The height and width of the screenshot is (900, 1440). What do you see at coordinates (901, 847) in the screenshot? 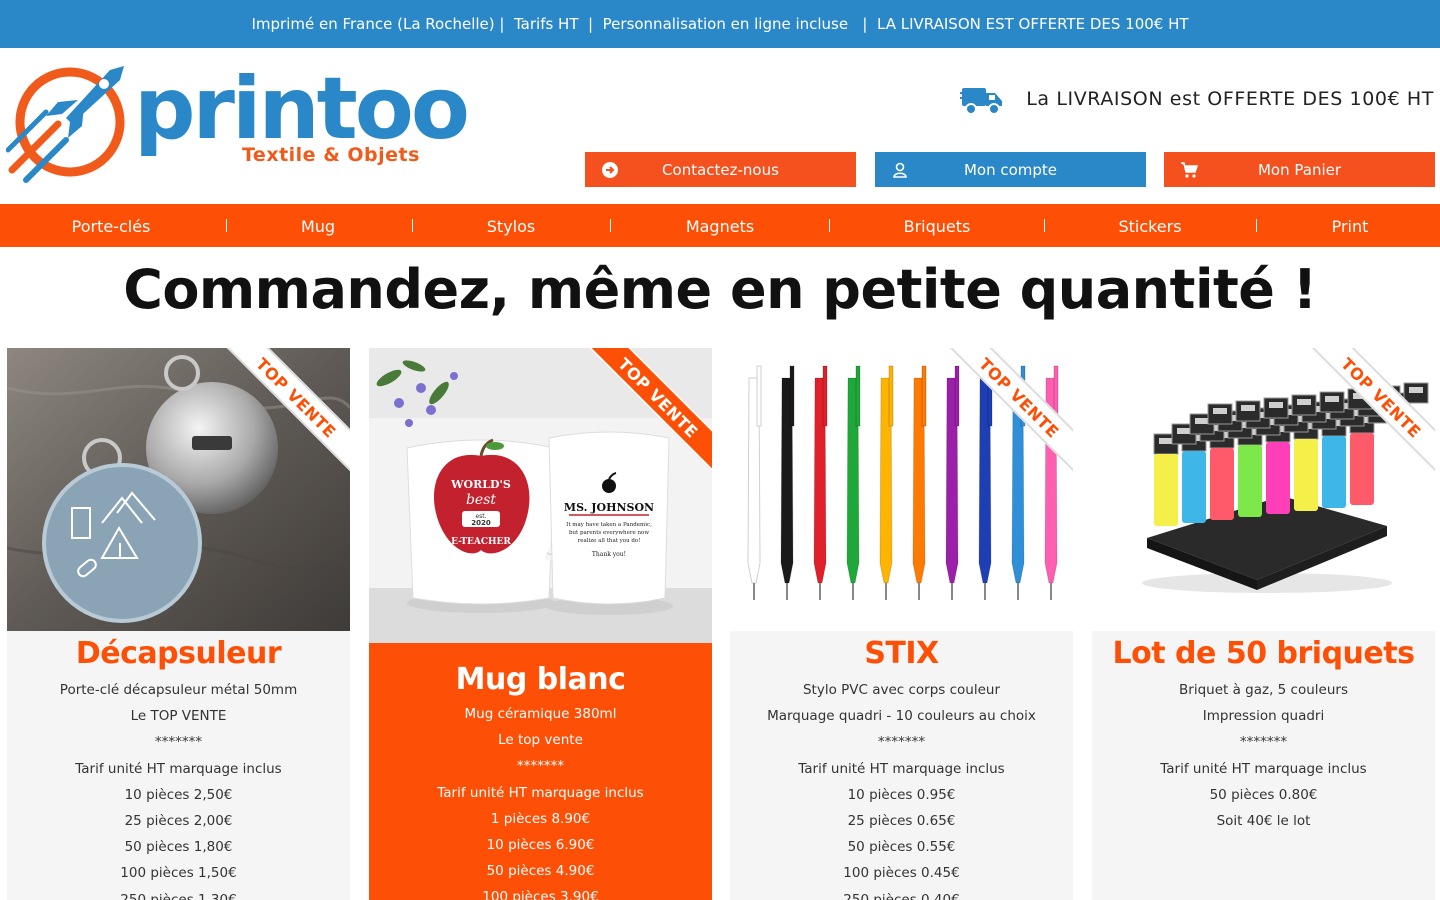
I see `product-price-line: 50 pièces 0.55€` at bounding box center [901, 847].